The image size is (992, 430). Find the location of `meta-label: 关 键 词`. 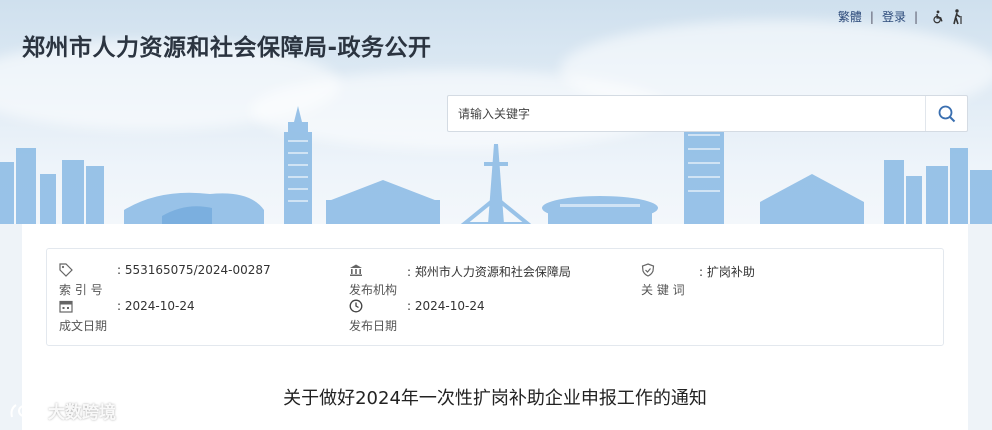

meta-label: 关 键 词 is located at coordinates (663, 290).